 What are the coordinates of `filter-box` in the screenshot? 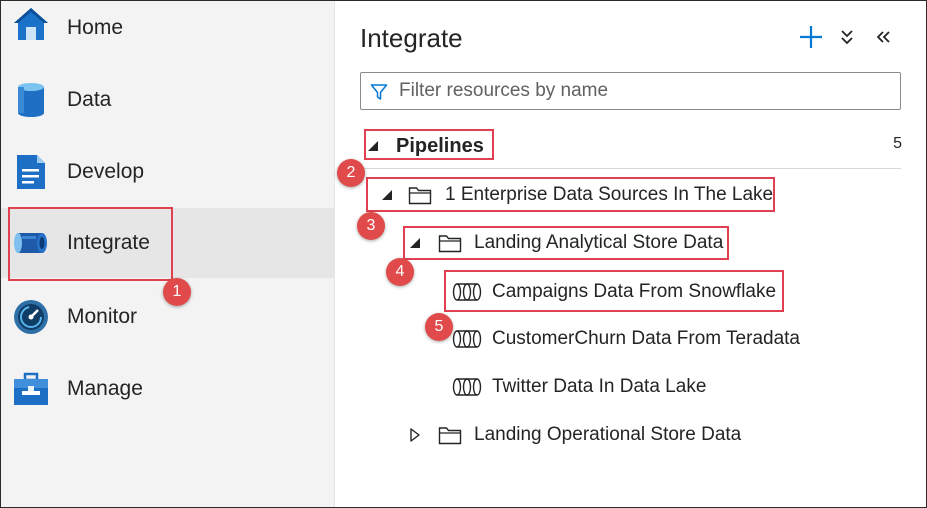 It's located at (630, 91).